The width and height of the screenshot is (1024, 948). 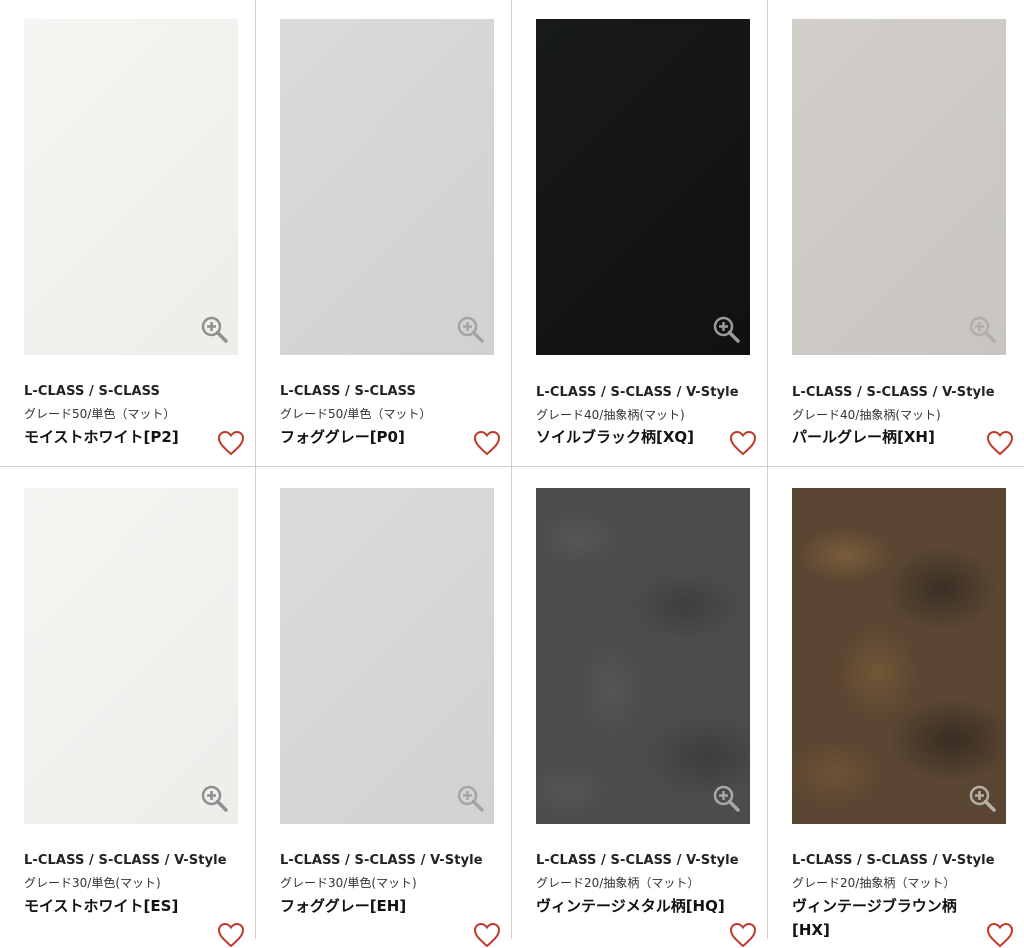 What do you see at coordinates (119, 437) in the screenshot?
I see `product-name: モイストホワイト[P2]` at bounding box center [119, 437].